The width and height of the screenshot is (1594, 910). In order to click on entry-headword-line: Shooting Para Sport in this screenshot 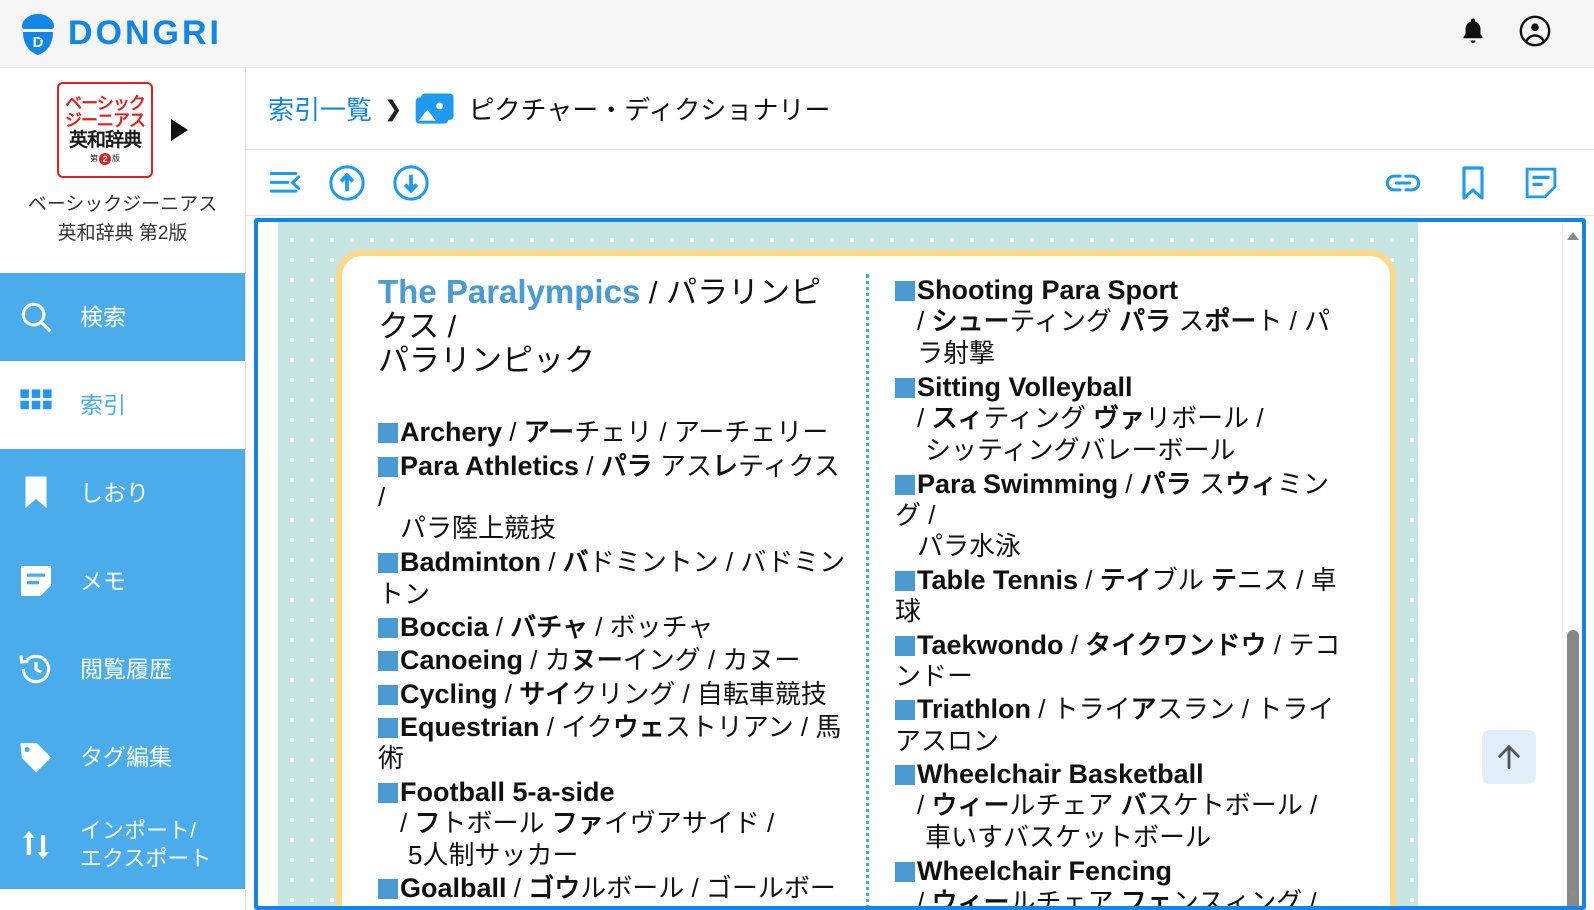, I will do `click(1124, 290)`.